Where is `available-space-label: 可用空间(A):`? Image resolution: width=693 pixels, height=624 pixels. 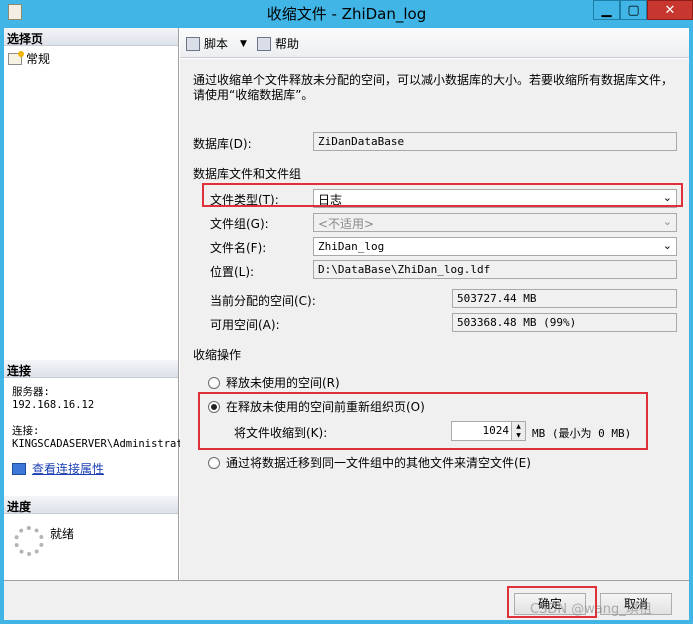
available-space-label: 可用空间(A): is located at coordinates (245, 325).